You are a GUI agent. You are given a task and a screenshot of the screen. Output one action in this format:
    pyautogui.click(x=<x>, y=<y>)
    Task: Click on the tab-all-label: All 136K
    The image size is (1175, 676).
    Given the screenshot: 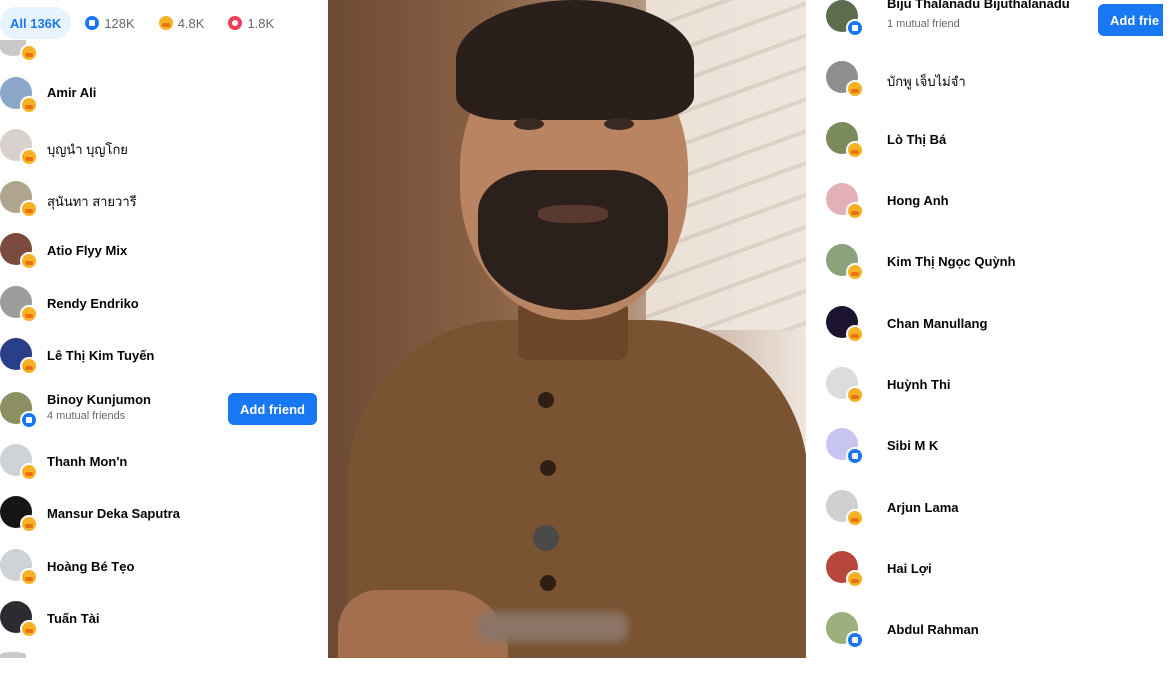 What is the action you would take?
    pyautogui.click(x=36, y=23)
    